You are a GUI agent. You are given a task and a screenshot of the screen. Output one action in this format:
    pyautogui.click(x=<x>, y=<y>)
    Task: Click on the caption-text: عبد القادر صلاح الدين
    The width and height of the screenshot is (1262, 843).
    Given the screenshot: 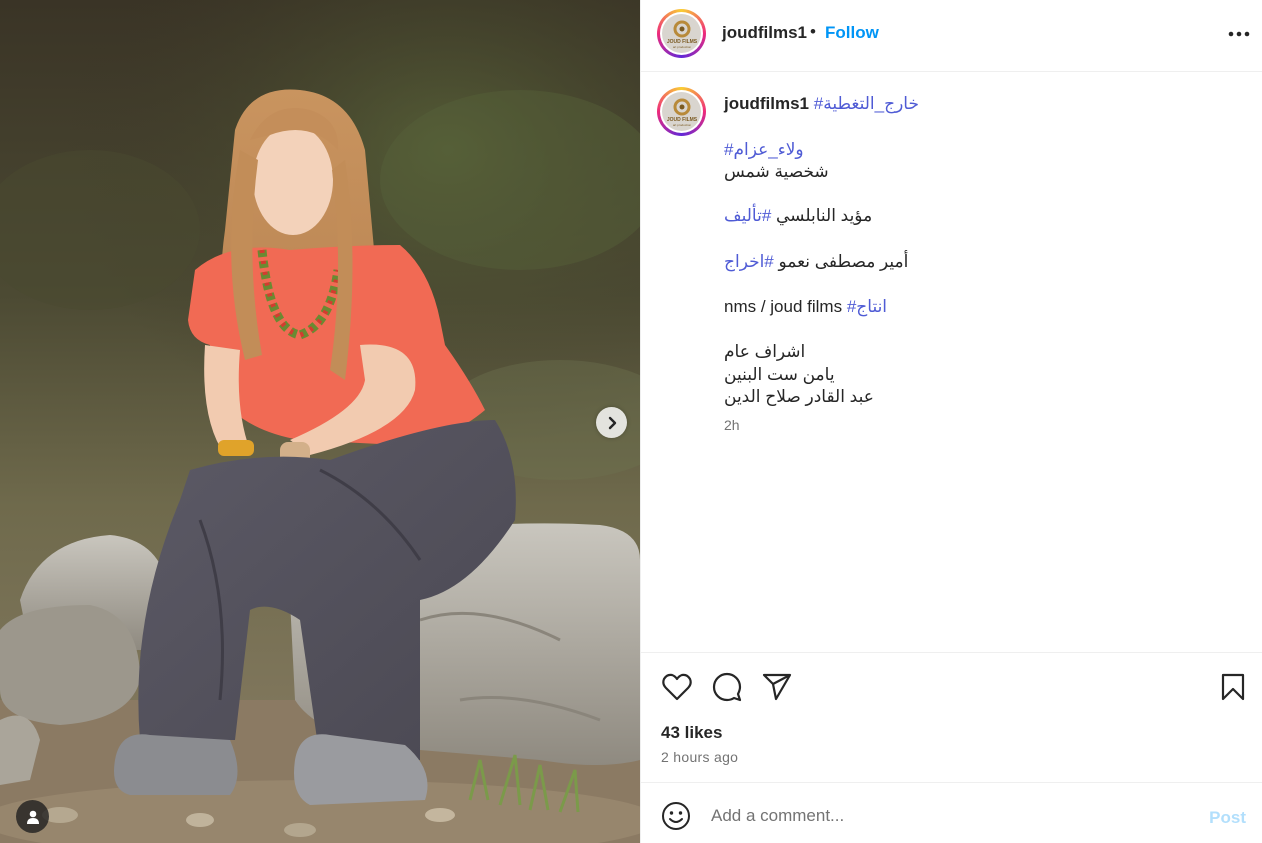 What is the action you would take?
    pyautogui.click(x=799, y=396)
    